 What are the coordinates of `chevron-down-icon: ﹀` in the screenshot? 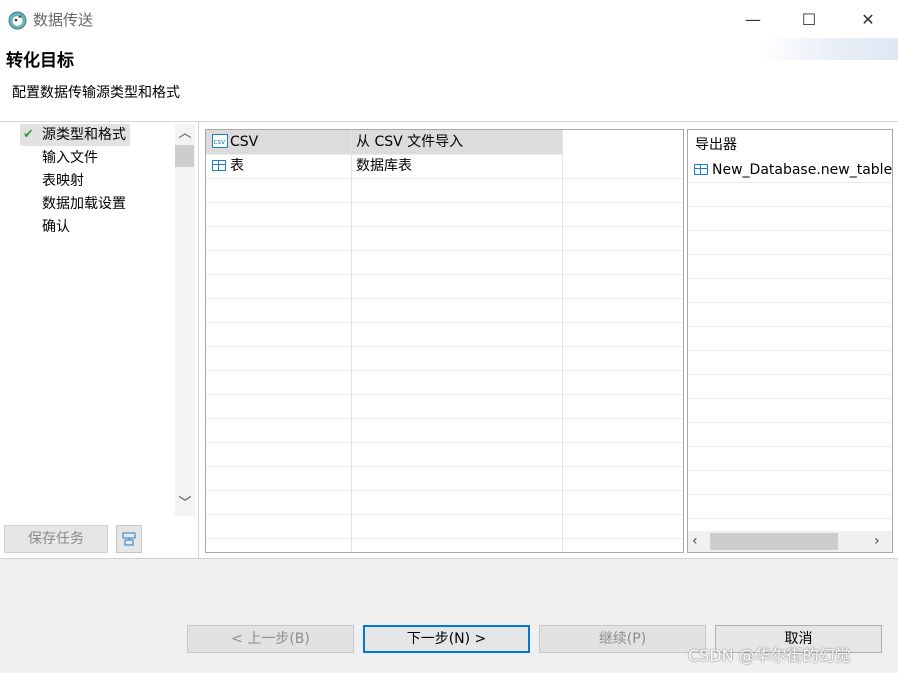 It's located at (185, 504).